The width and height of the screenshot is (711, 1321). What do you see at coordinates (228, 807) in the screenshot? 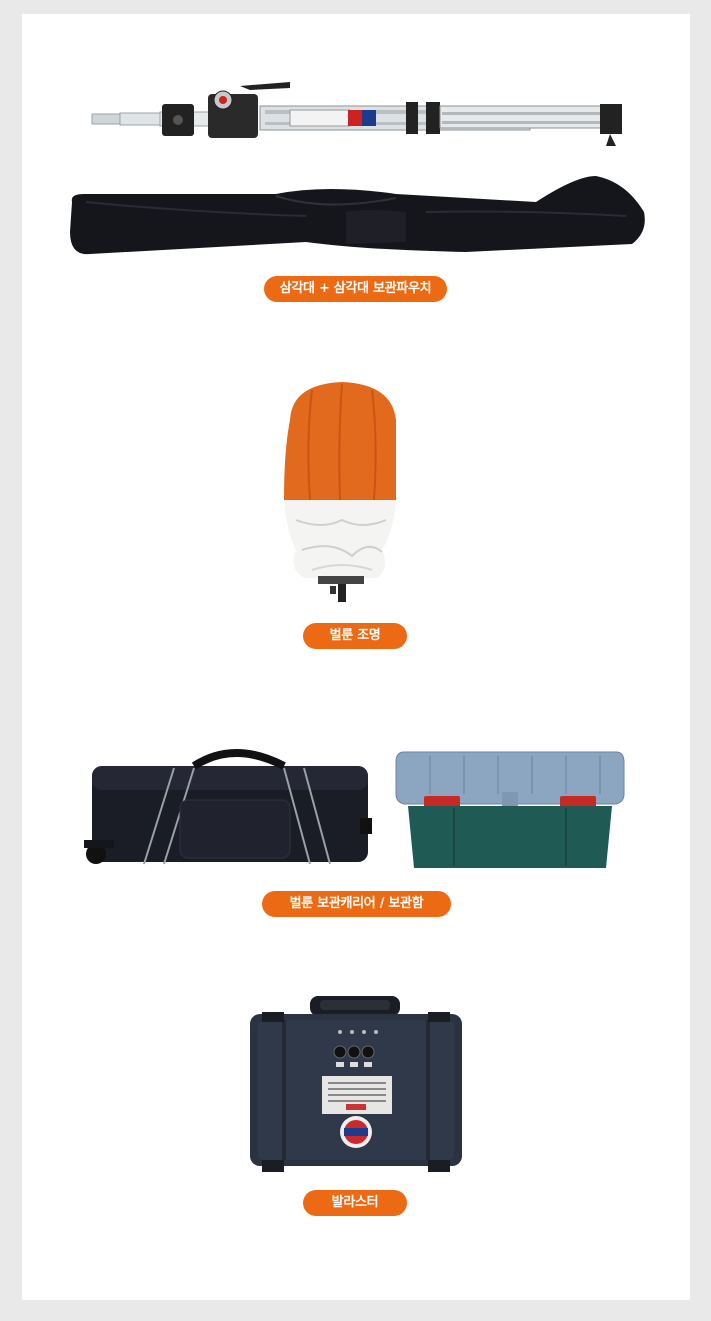
I see `balloon-carrier-bag-image` at bounding box center [228, 807].